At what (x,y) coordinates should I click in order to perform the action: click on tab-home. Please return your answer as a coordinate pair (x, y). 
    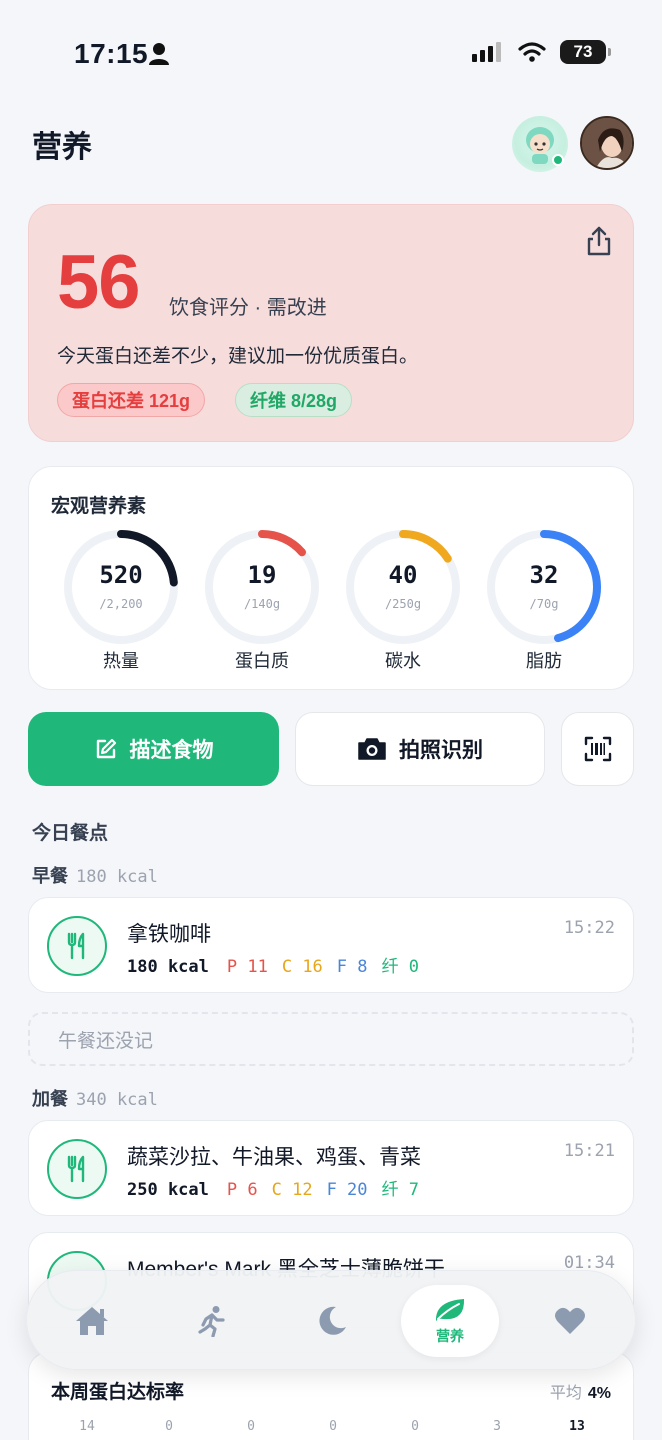
    Looking at the image, I should click on (92, 1321).